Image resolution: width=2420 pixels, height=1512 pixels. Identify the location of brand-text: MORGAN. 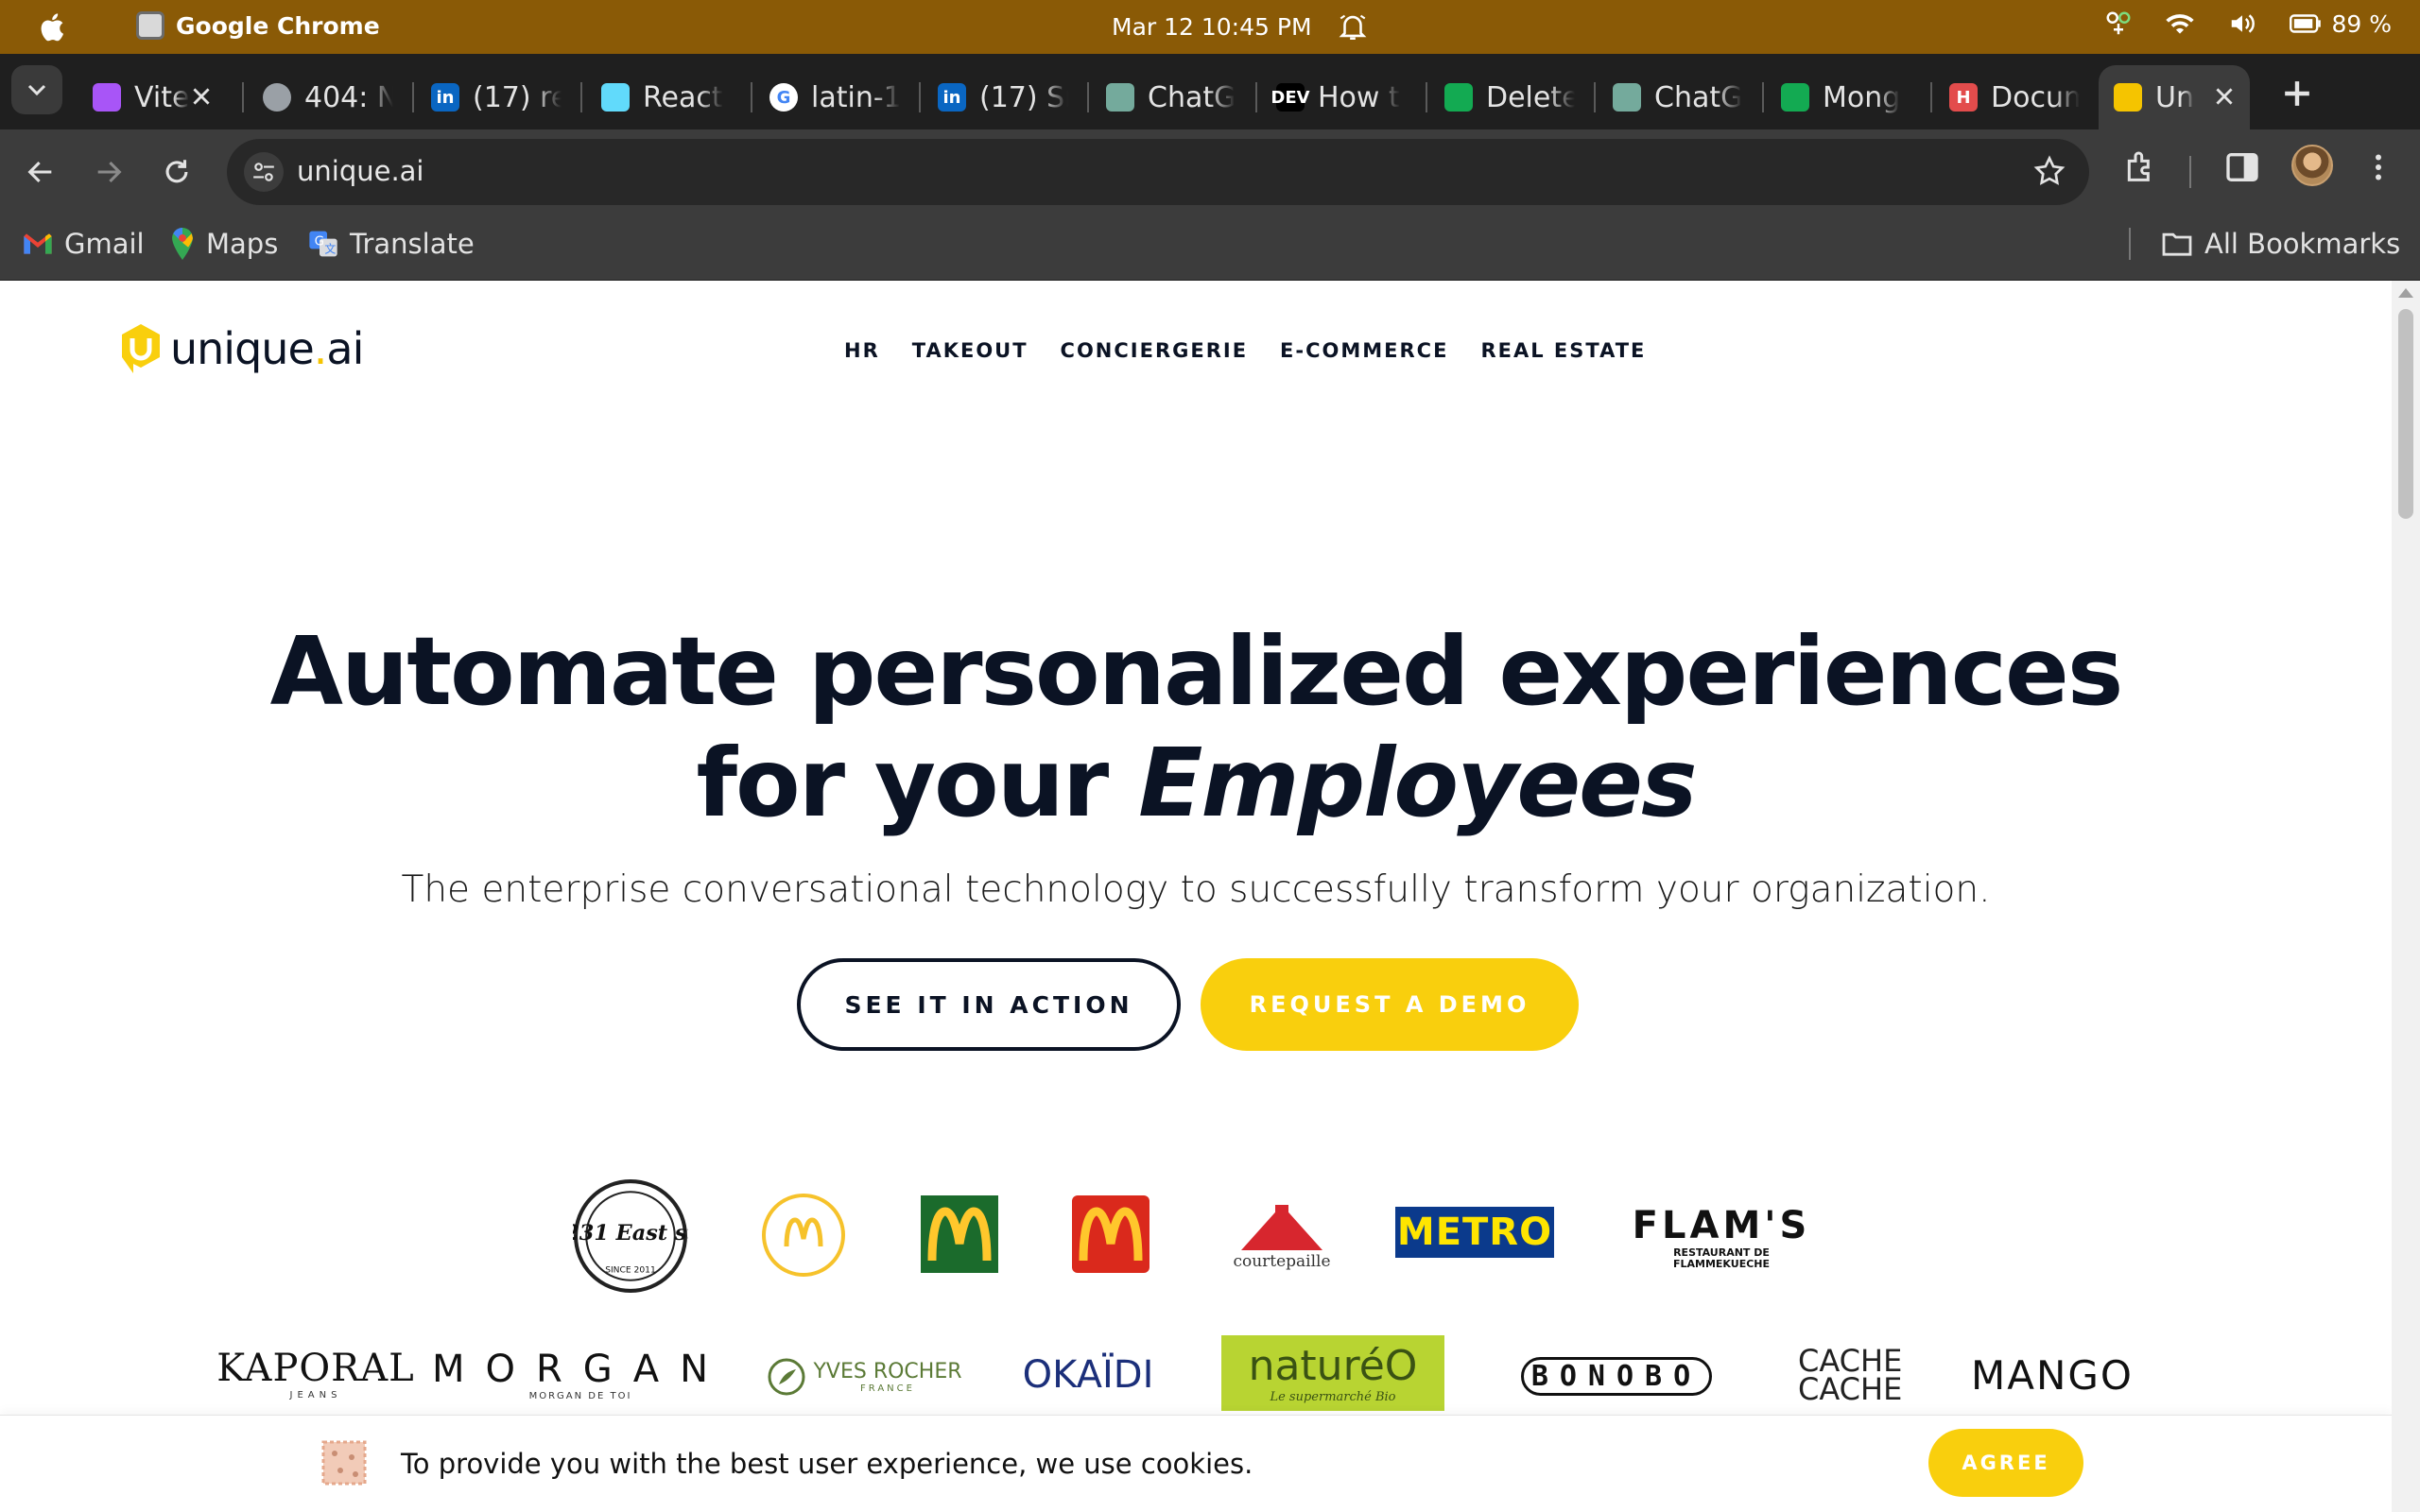
(580, 1369).